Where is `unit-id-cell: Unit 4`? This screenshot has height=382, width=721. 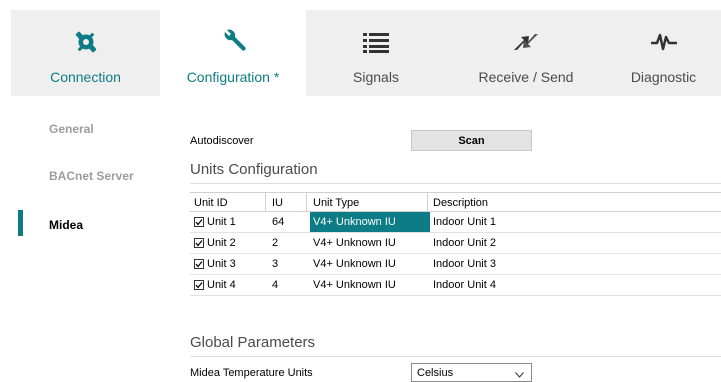
unit-id-cell: Unit 4 is located at coordinates (215, 285).